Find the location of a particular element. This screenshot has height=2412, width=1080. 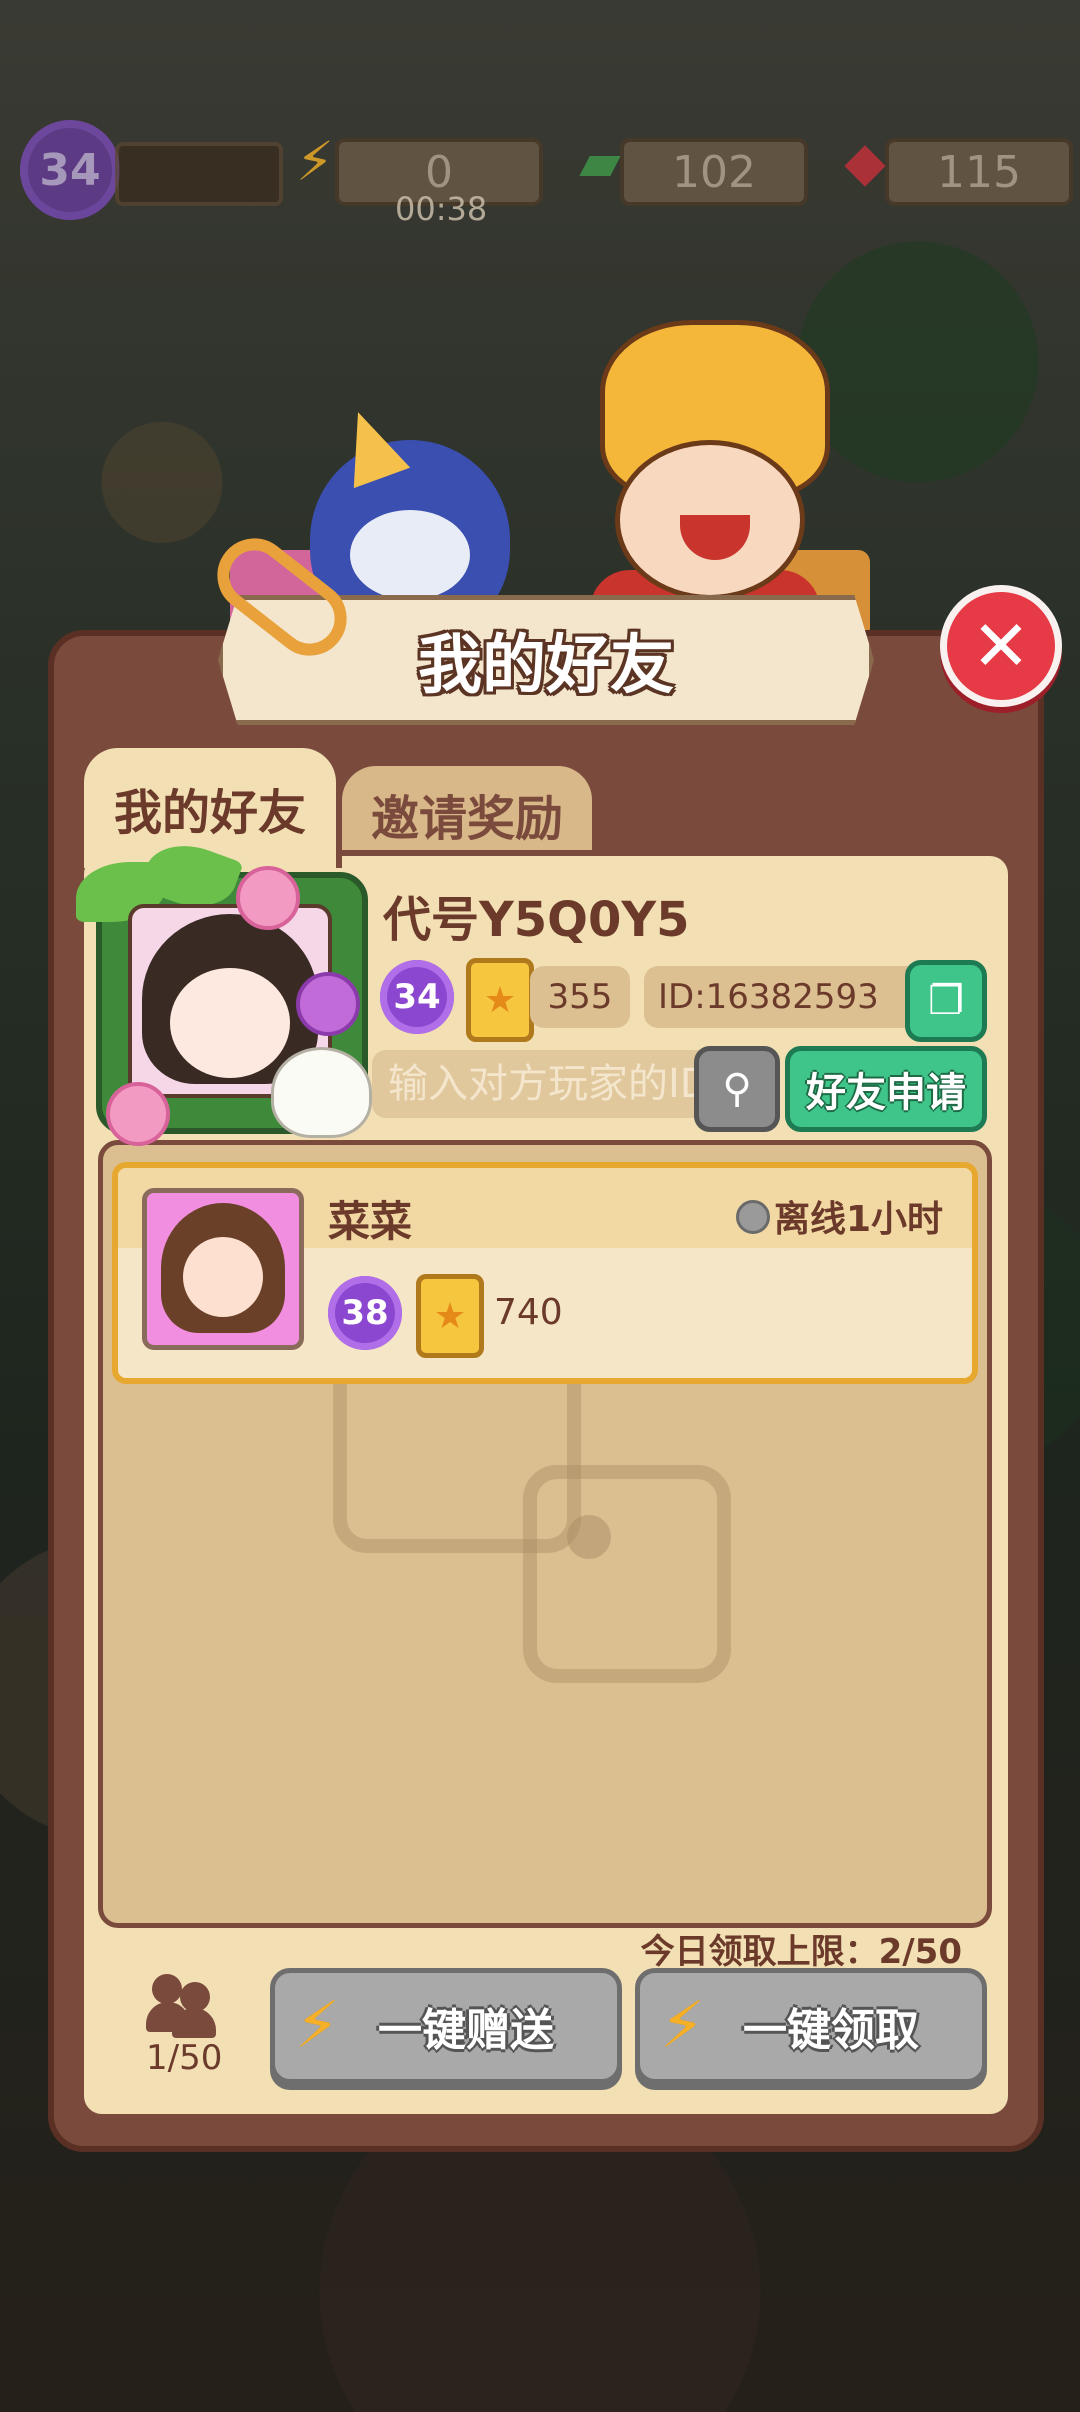

copy-id-button: ❐ is located at coordinates (946, 1001).